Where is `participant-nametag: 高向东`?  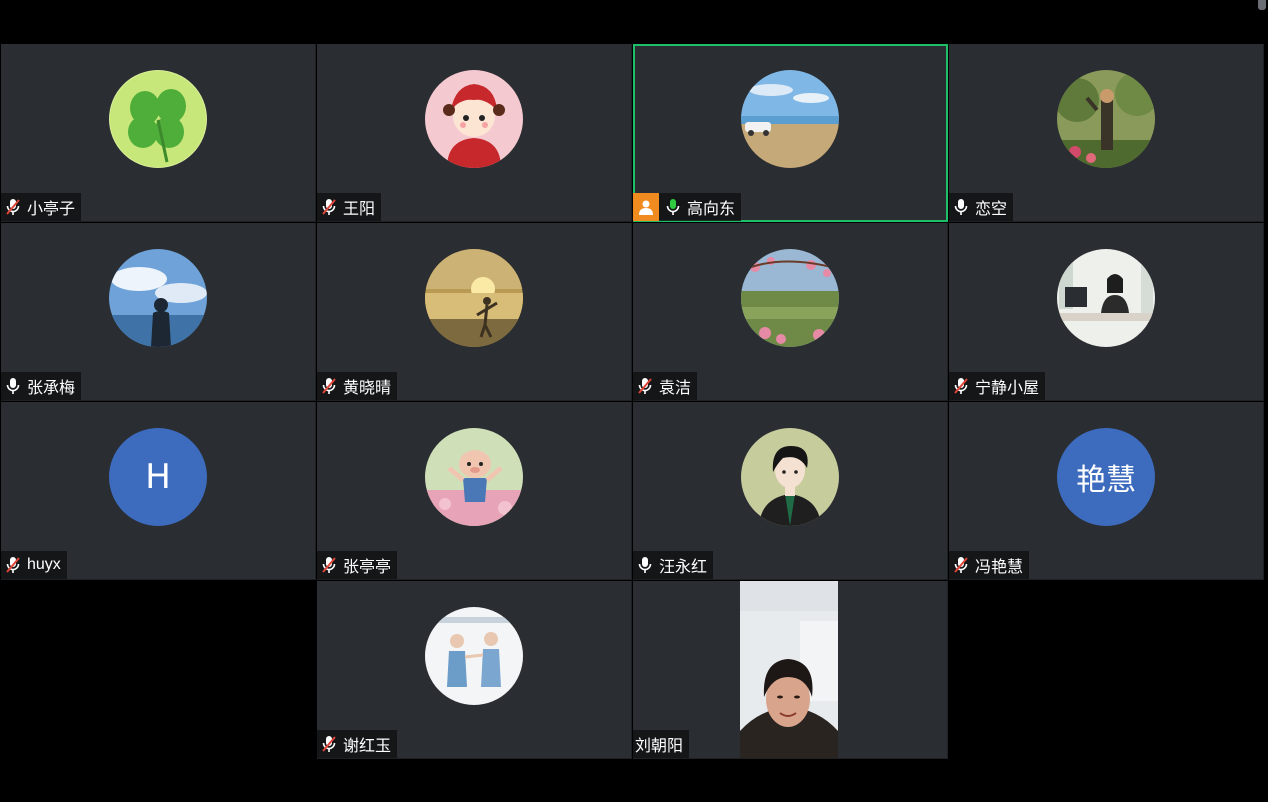
participant-nametag: 高向东 is located at coordinates (687, 207).